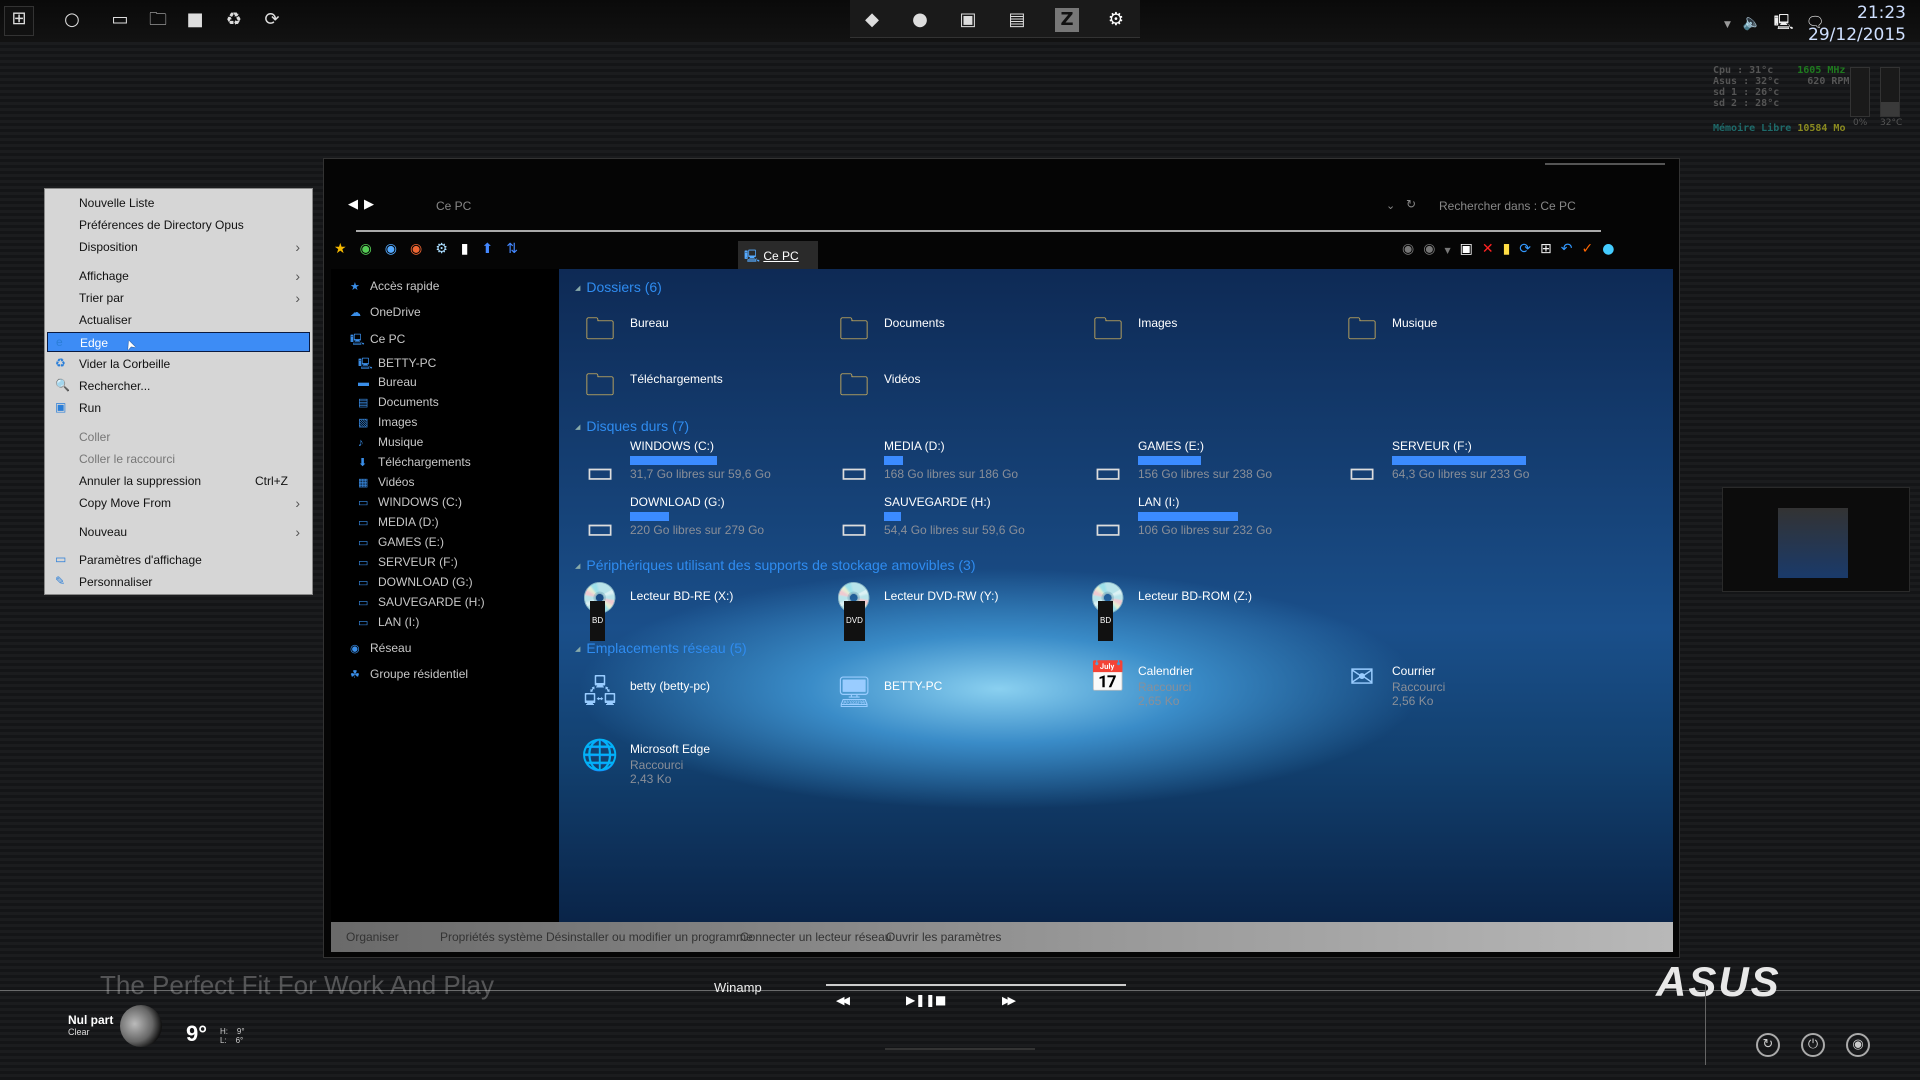 This screenshot has width=1920, height=1080. Describe the element at coordinates (178, 532) in the screenshot. I see `menu-item: Nouveau ›` at that location.